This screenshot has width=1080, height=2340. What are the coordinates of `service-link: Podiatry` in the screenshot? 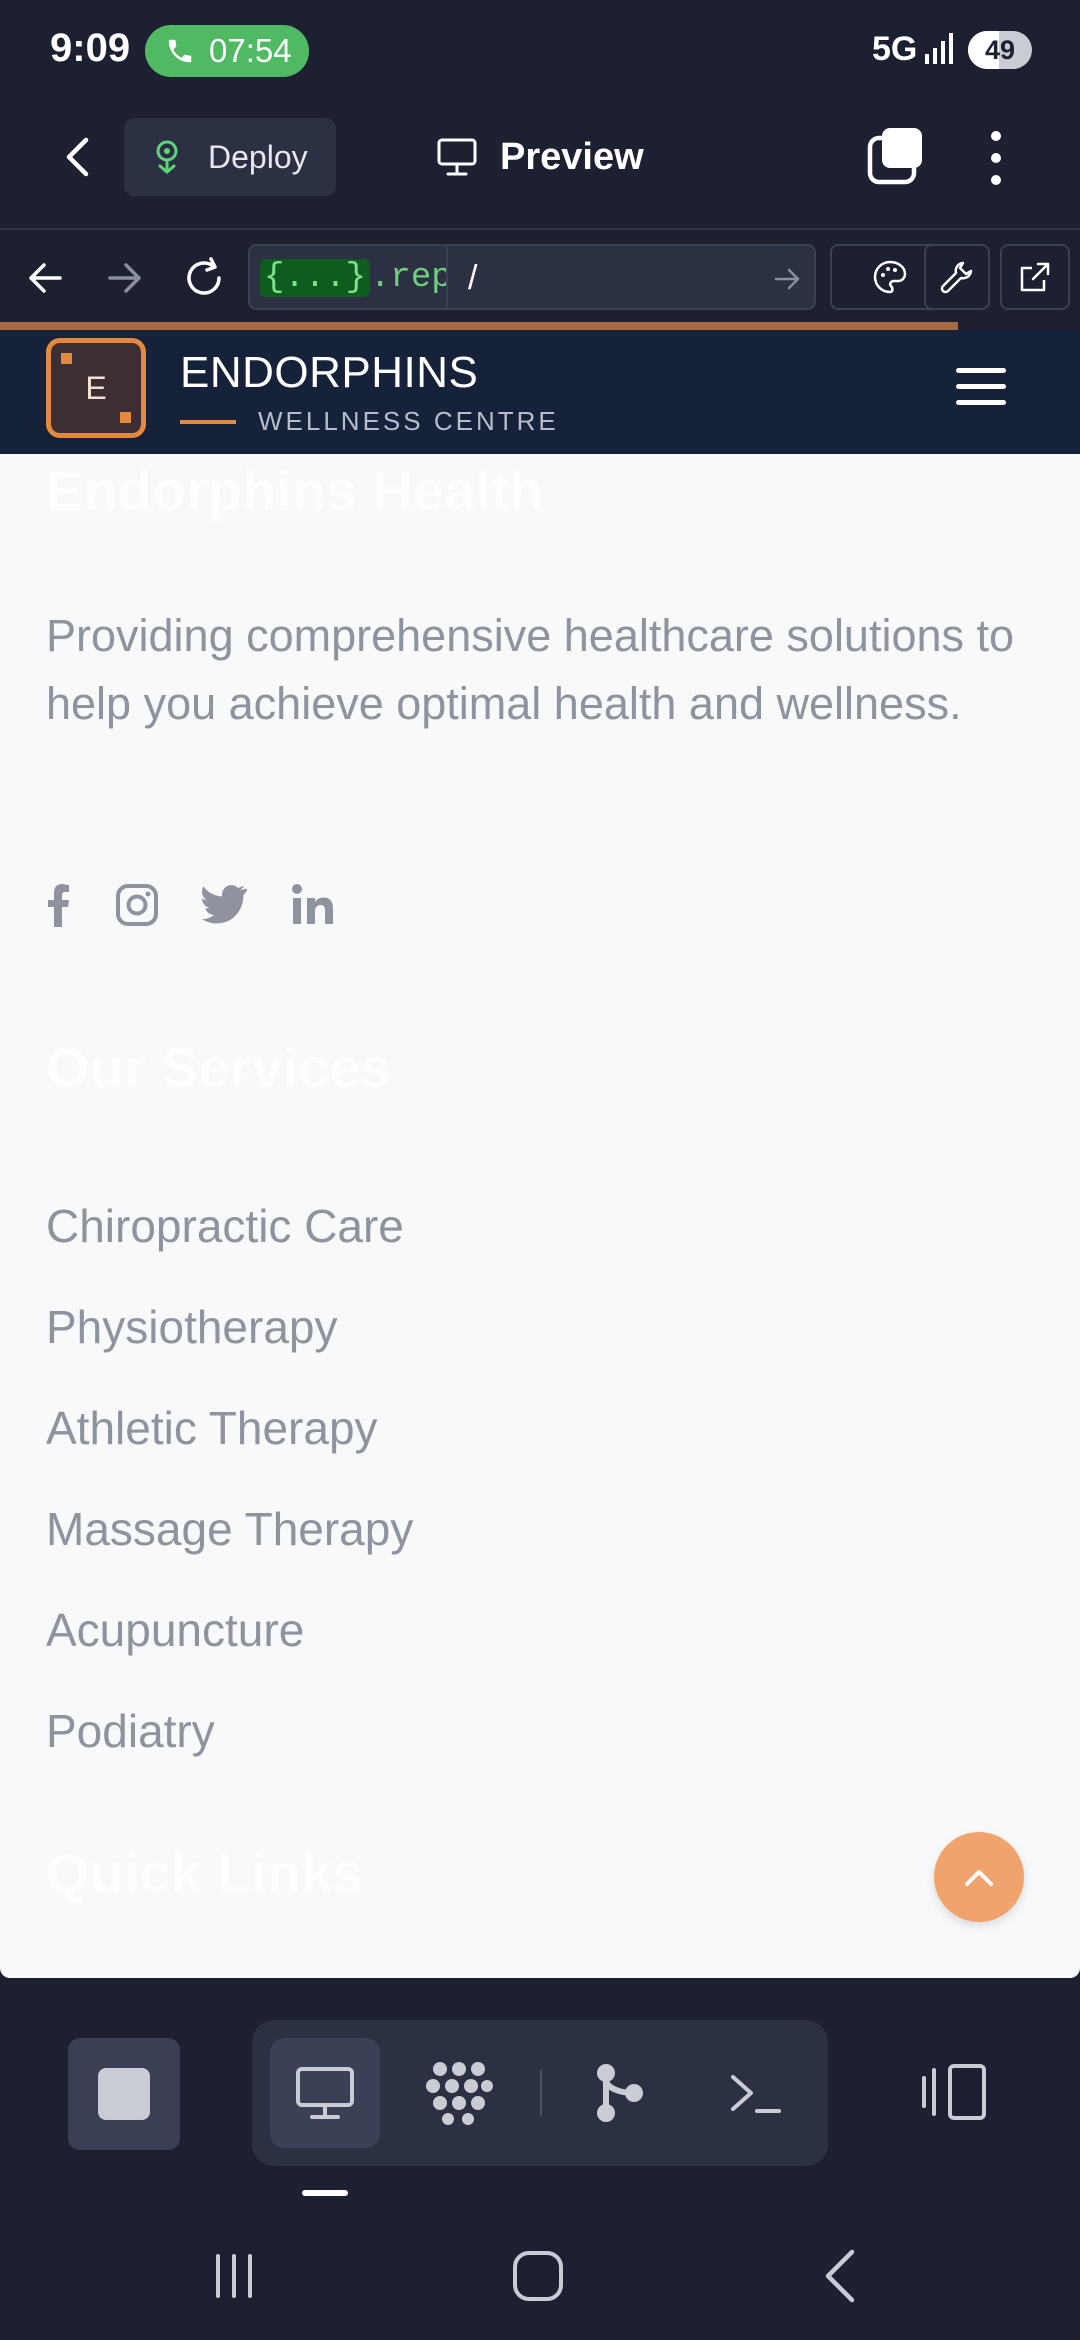 It's located at (229, 1731).